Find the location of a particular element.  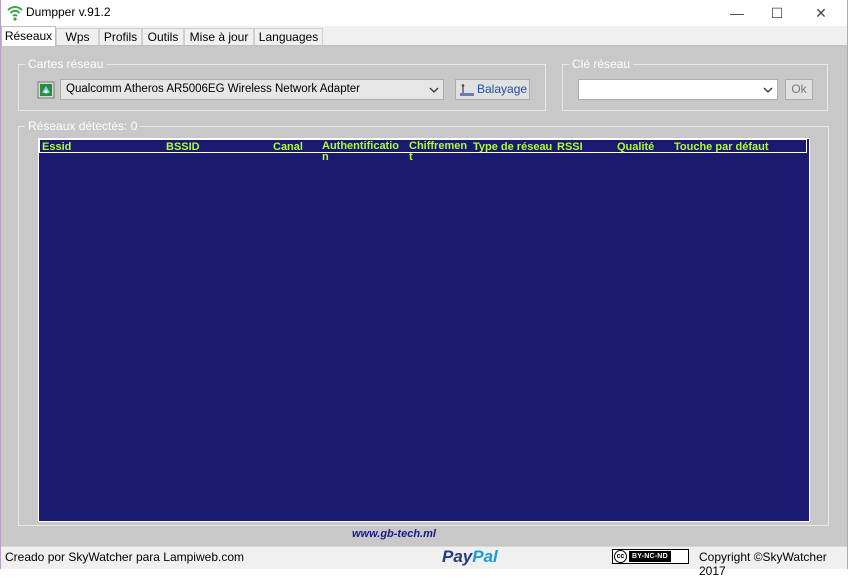

title-bar: Dumpper v.91.2 — ☐ ✕ is located at coordinates (424, 13).